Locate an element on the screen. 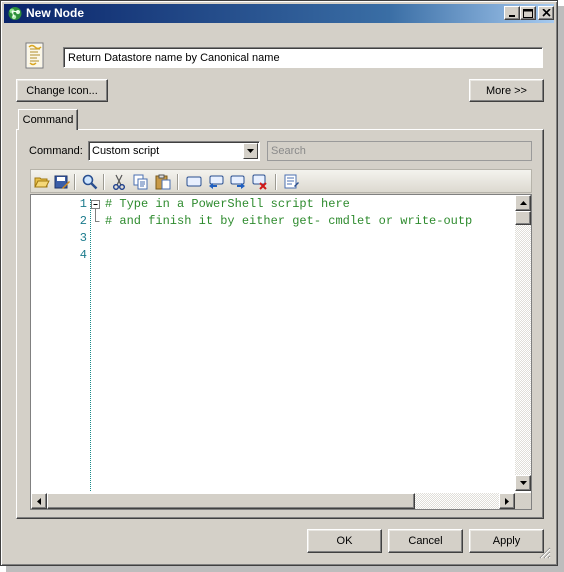 The image size is (564, 572). indent-left-icon is located at coordinates (216, 181).